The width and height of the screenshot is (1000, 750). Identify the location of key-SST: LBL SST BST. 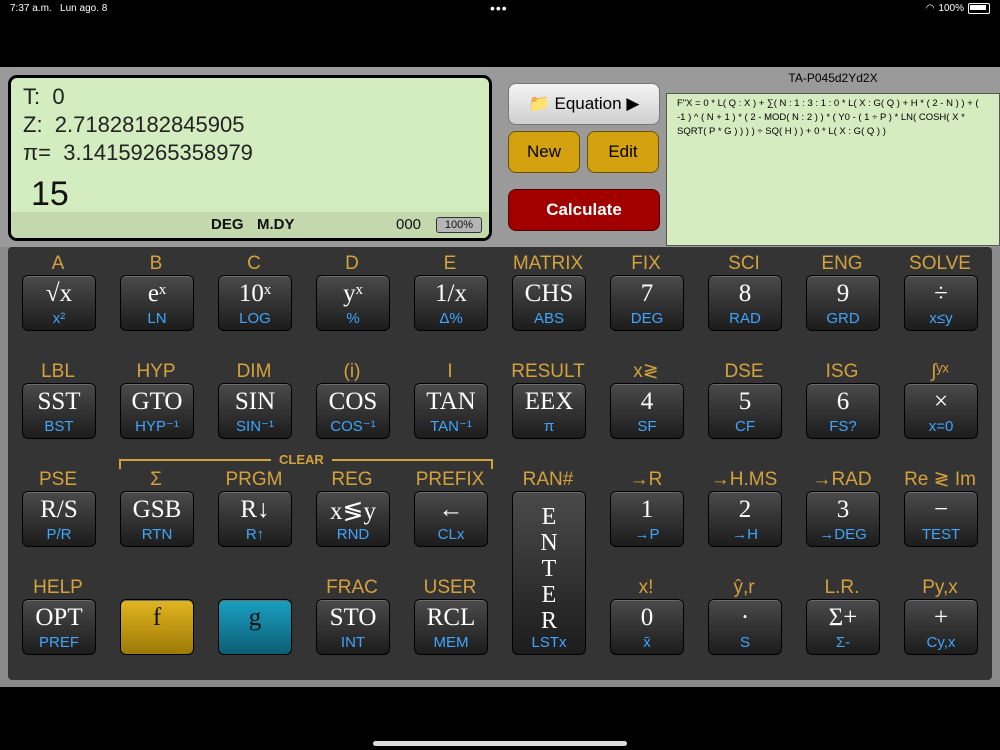
(59, 400).